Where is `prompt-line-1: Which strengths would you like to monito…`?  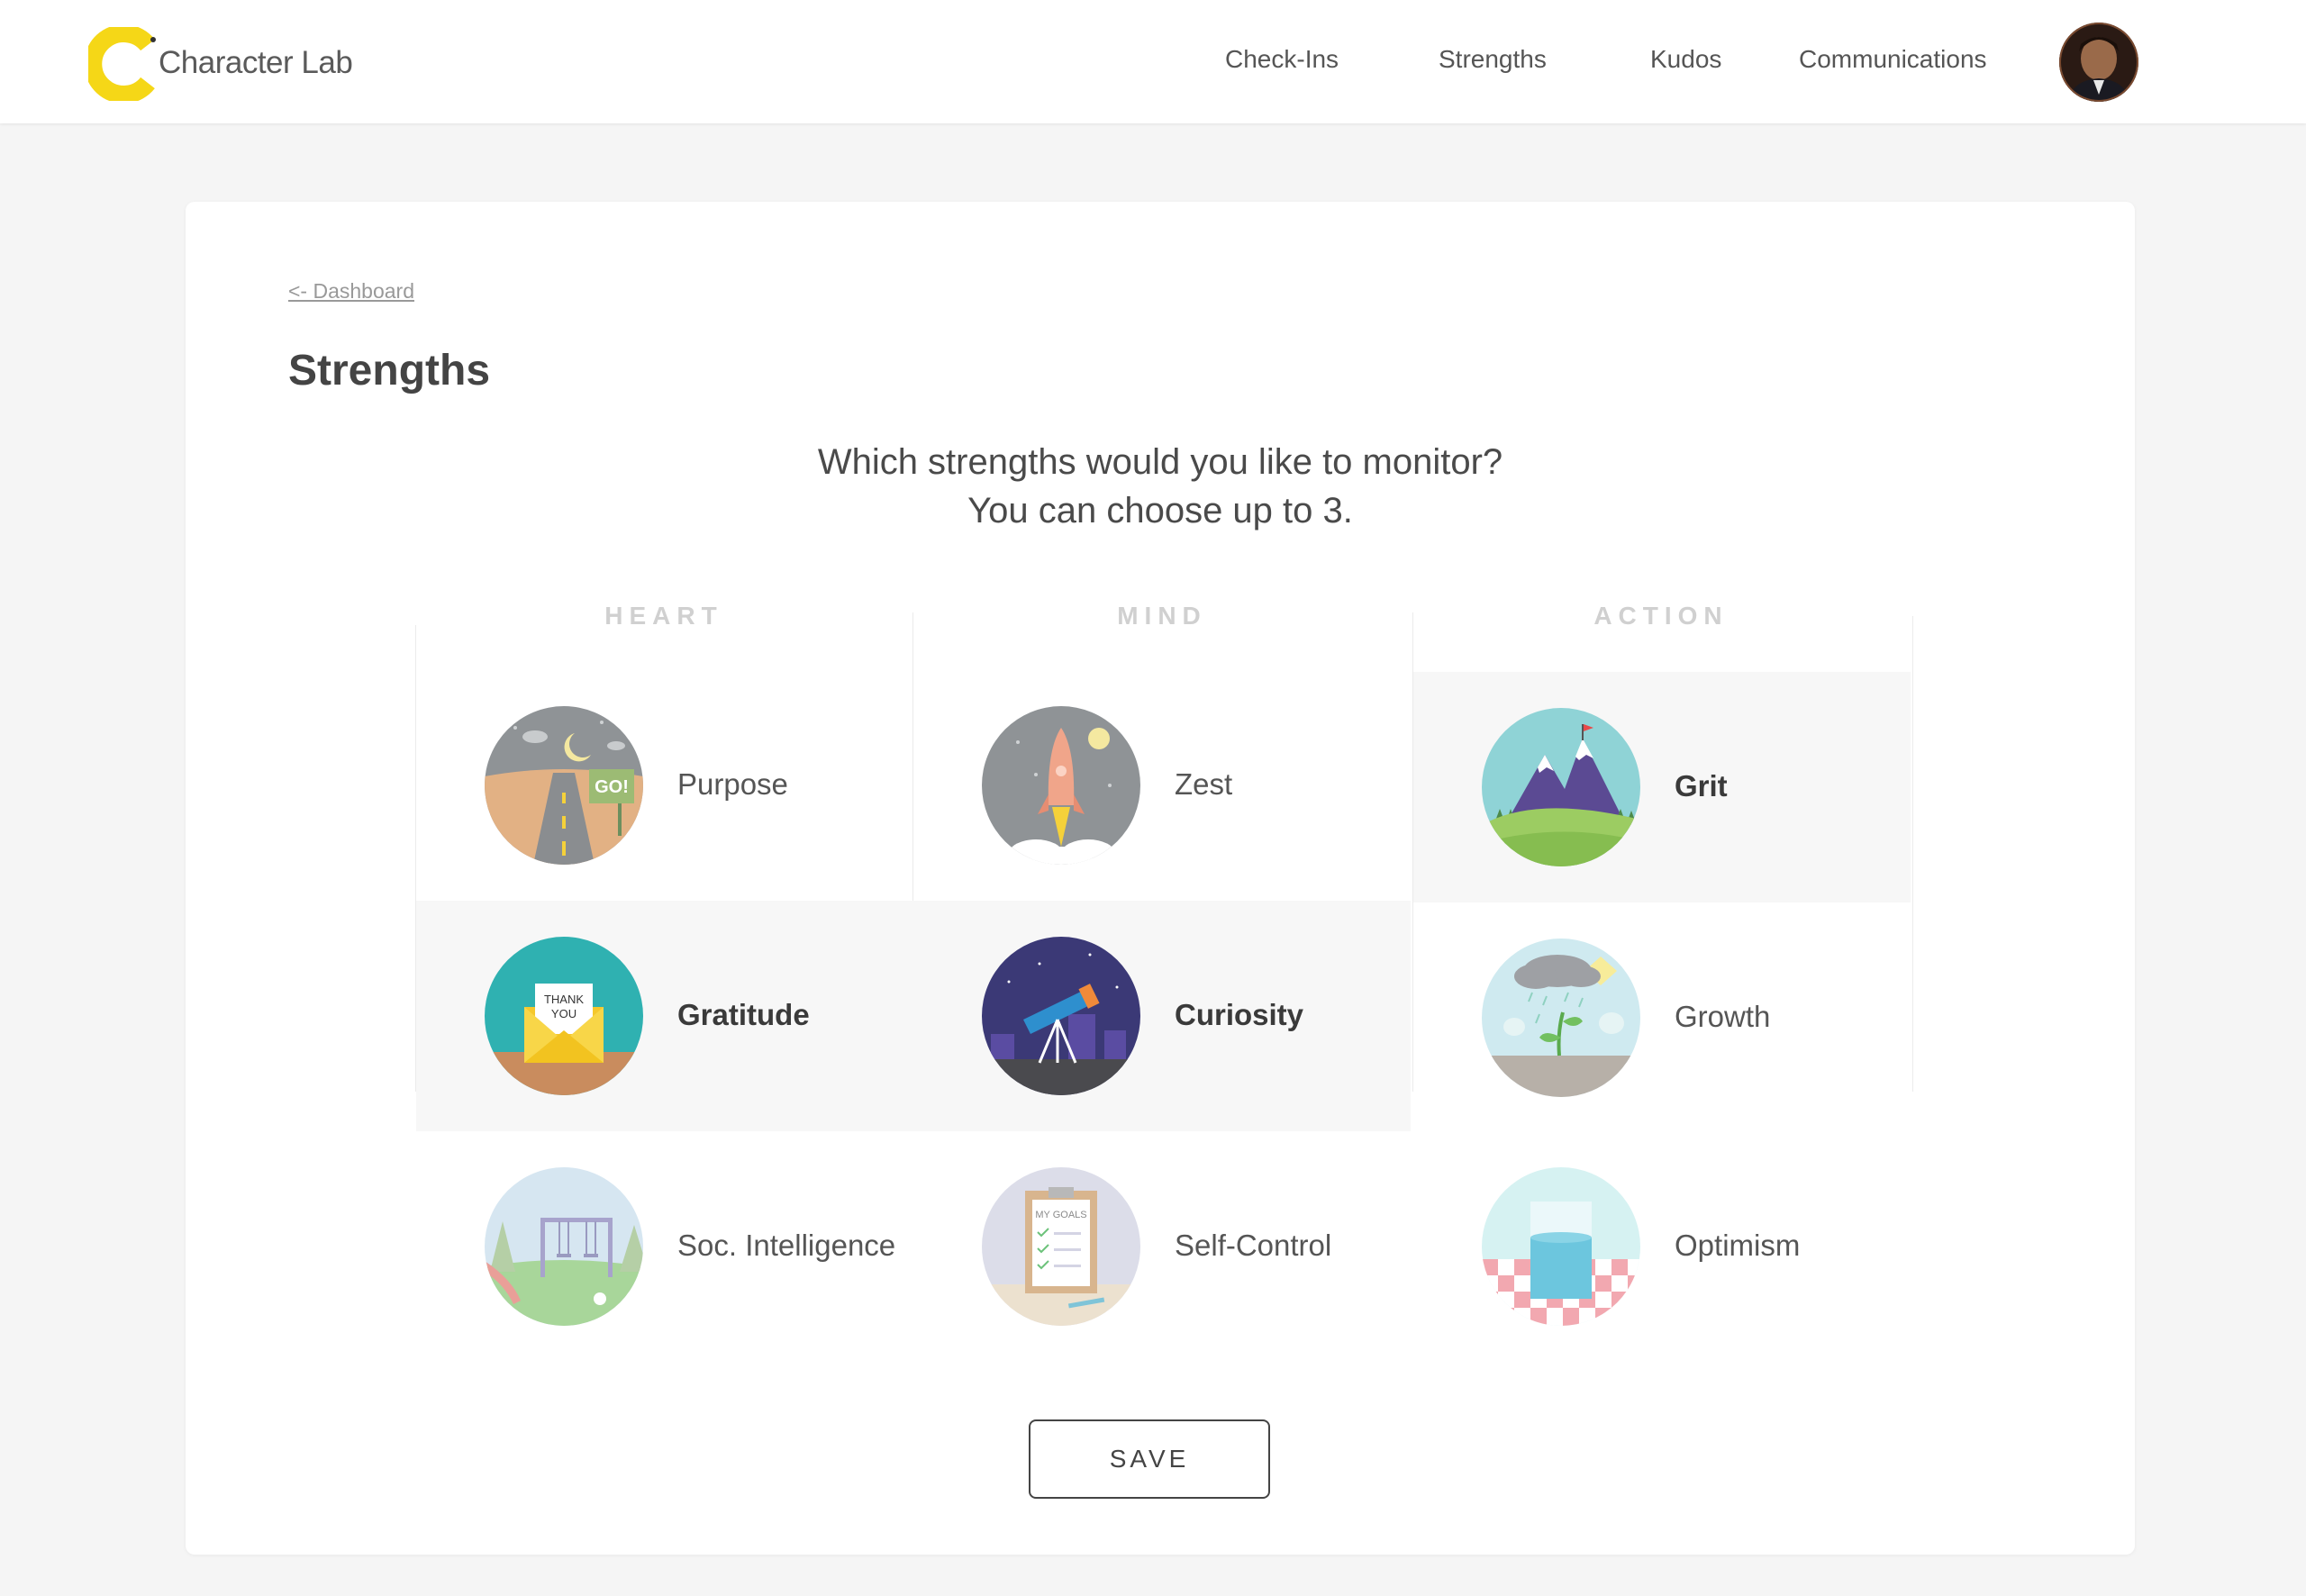 prompt-line-1: Which strengths would you like to monito… is located at coordinates (1160, 462).